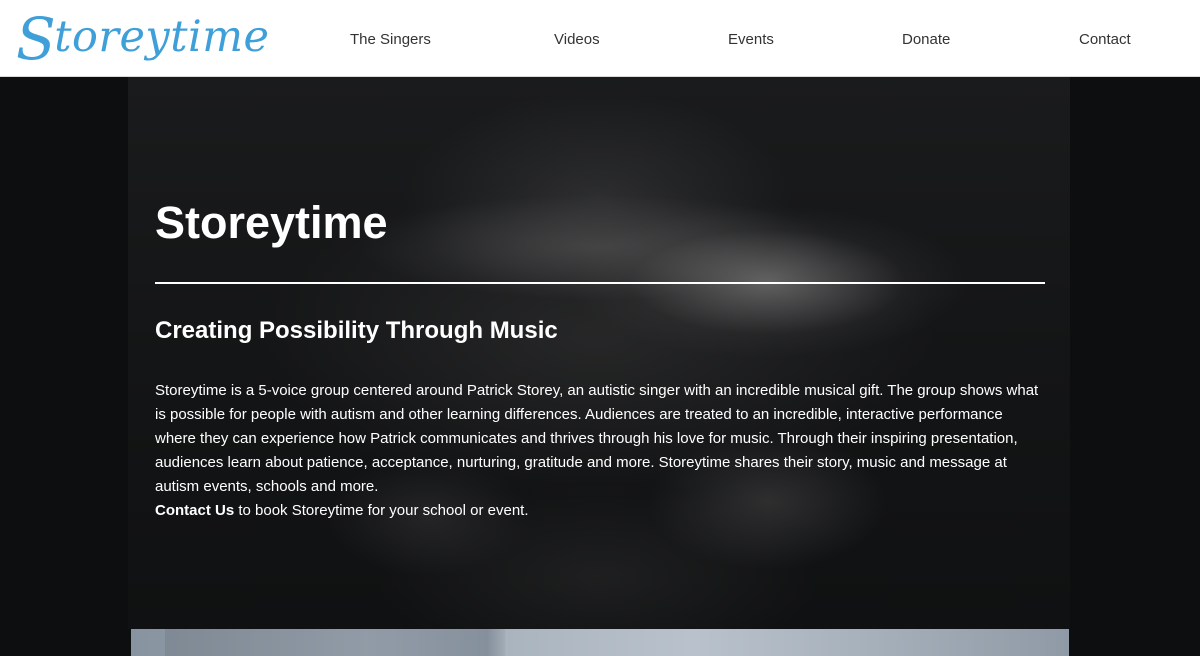  What do you see at coordinates (926, 39) in the screenshot?
I see `nav-item-donate: Donate` at bounding box center [926, 39].